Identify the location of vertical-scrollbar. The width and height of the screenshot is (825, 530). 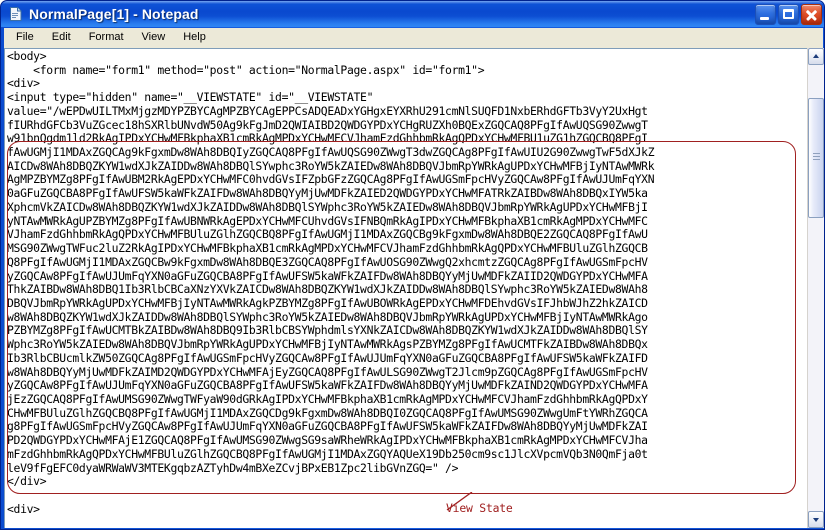
(815, 288).